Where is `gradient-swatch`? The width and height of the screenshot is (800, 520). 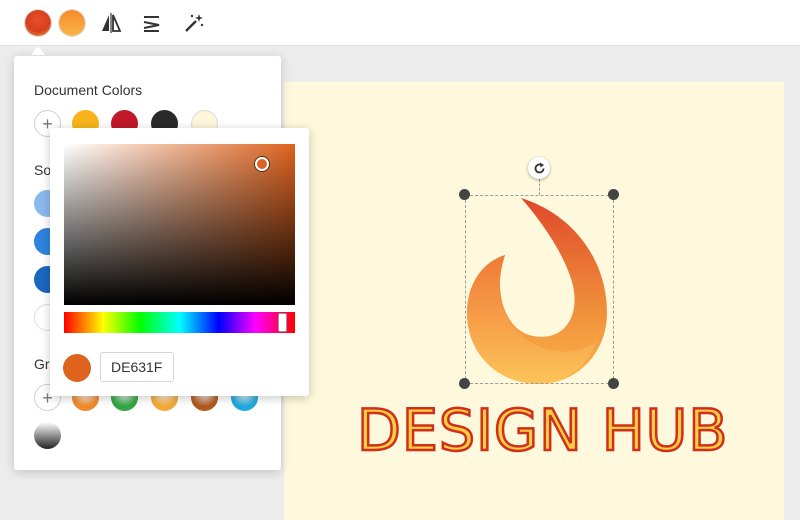
gradient-swatch is located at coordinates (47, 435).